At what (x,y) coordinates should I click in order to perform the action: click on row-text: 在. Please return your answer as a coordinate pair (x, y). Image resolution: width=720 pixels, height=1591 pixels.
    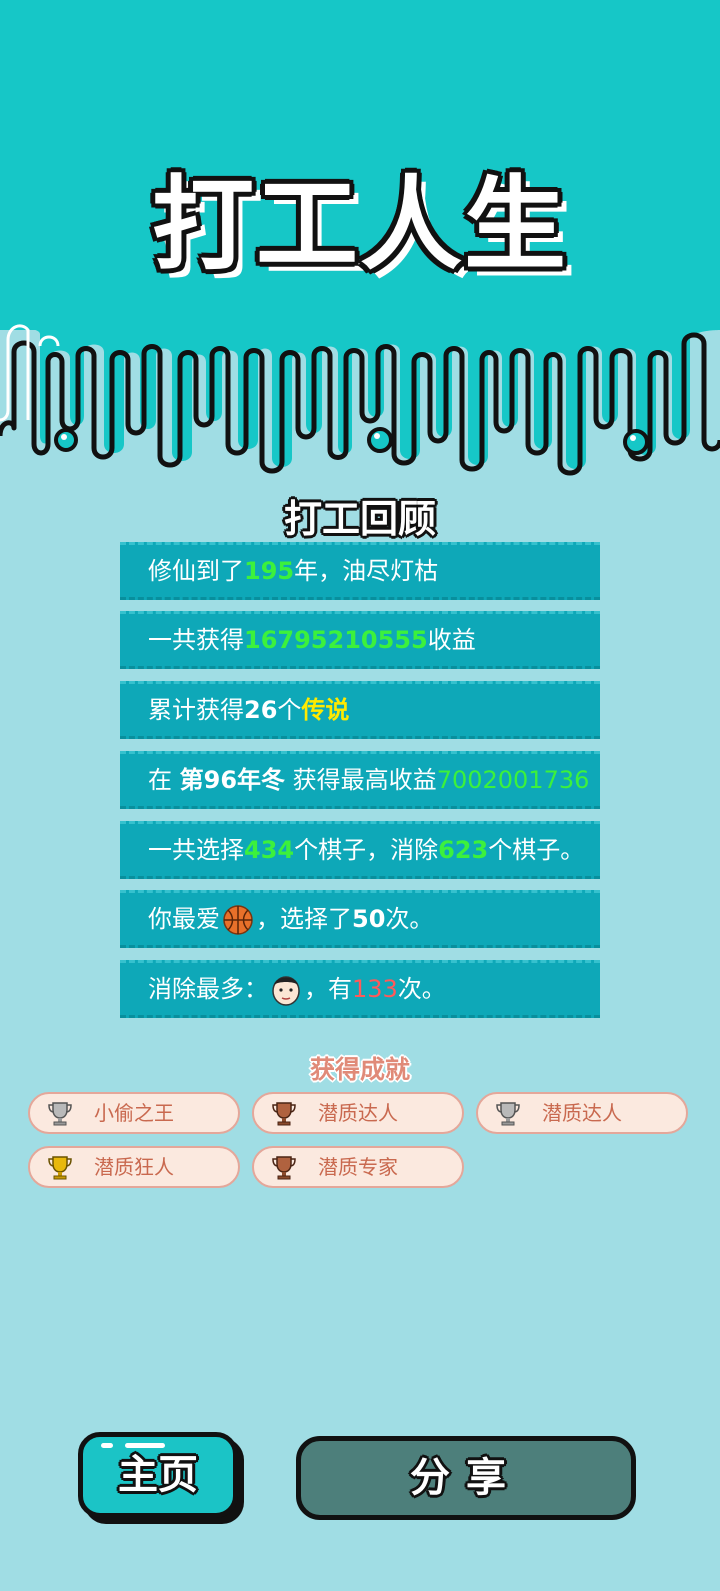
    Looking at the image, I should click on (164, 780).